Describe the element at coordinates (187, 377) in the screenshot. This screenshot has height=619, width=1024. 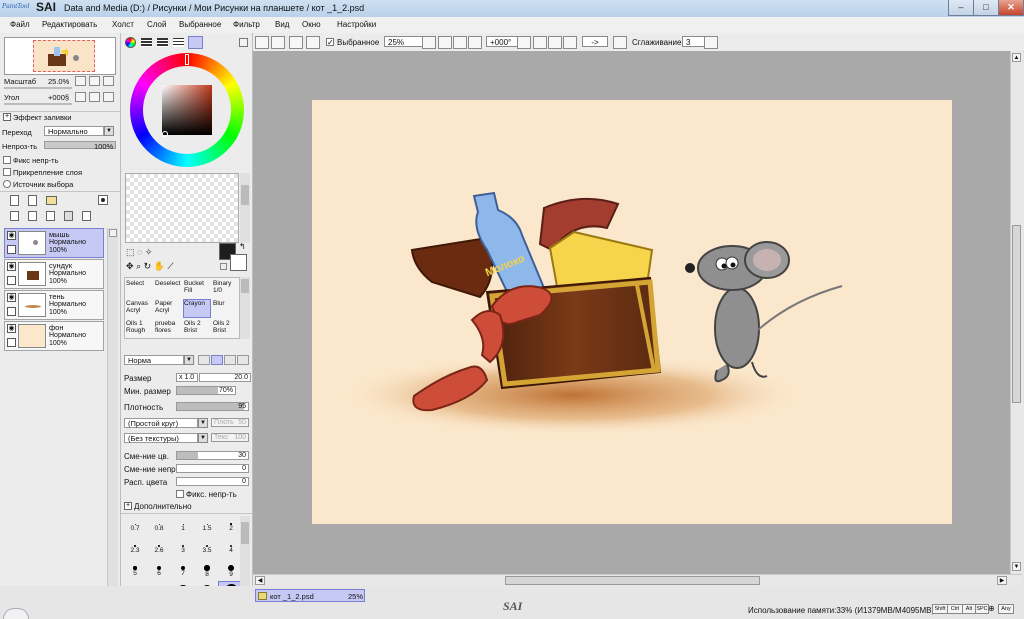
I see `size-multiplier: x 1.0` at that location.